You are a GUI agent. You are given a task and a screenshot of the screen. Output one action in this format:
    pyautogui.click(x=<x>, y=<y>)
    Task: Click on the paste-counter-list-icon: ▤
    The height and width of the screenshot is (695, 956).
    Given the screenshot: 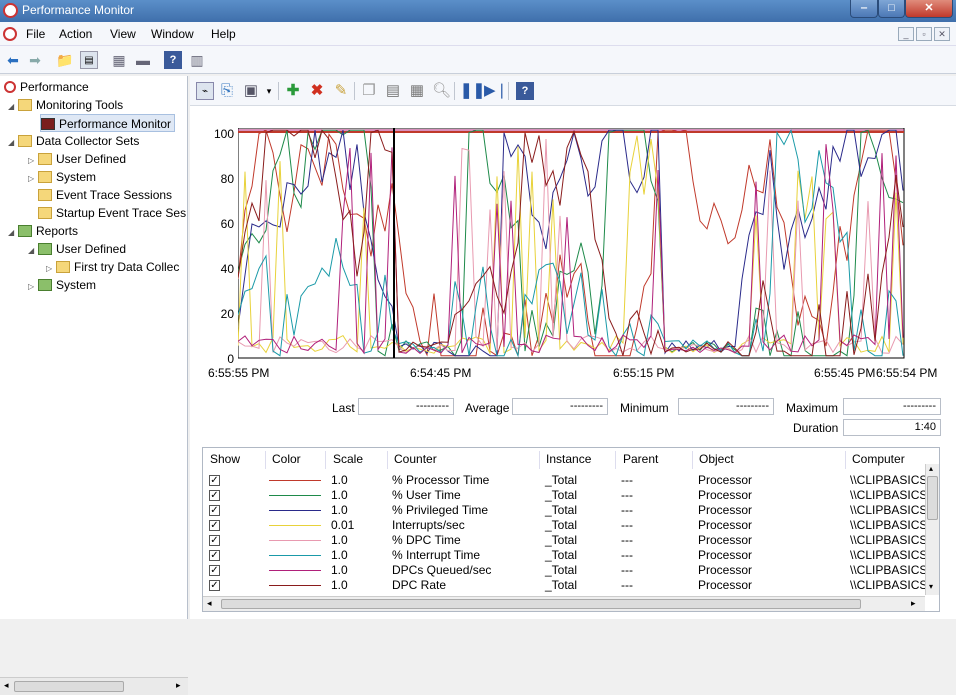 What is the action you would take?
    pyautogui.click(x=393, y=91)
    